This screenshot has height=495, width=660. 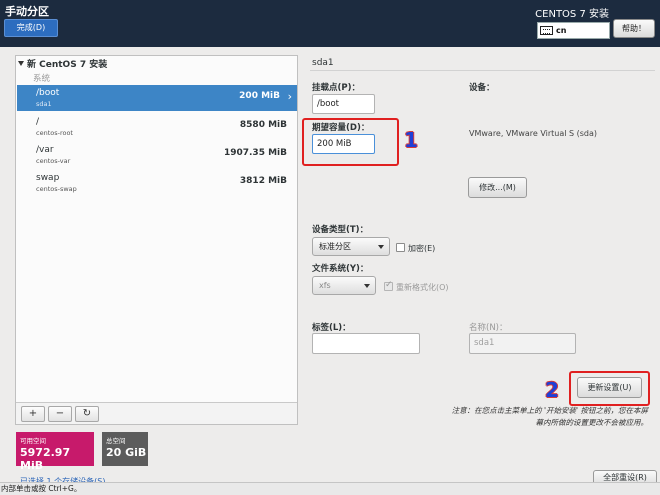 I want to click on mount-name: /var, so click(x=45, y=150).